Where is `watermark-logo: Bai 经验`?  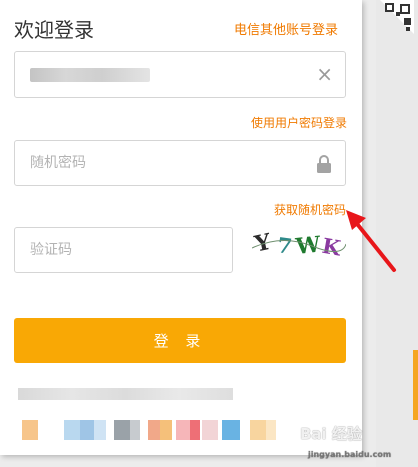 watermark-logo: Bai 经验 is located at coordinates (331, 434).